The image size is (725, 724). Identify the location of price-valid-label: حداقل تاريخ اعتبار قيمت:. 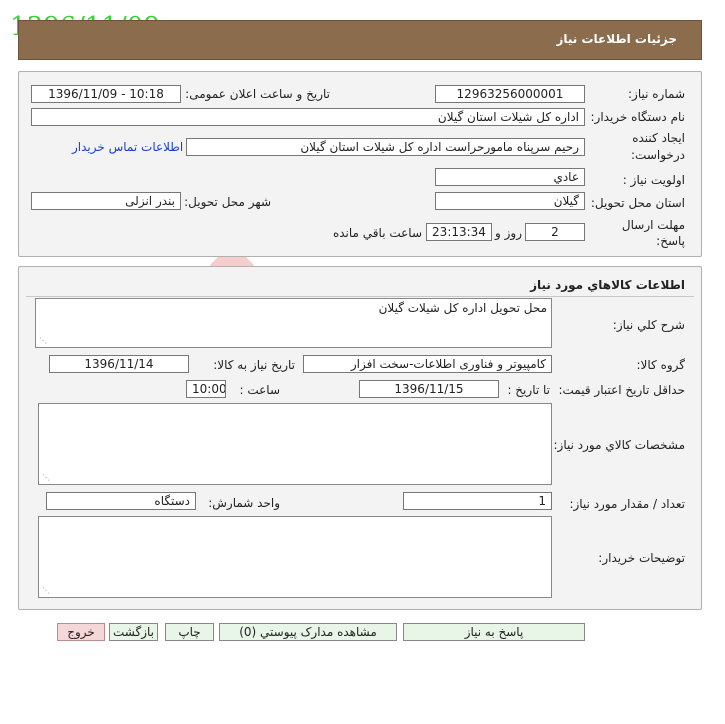
(621, 390).